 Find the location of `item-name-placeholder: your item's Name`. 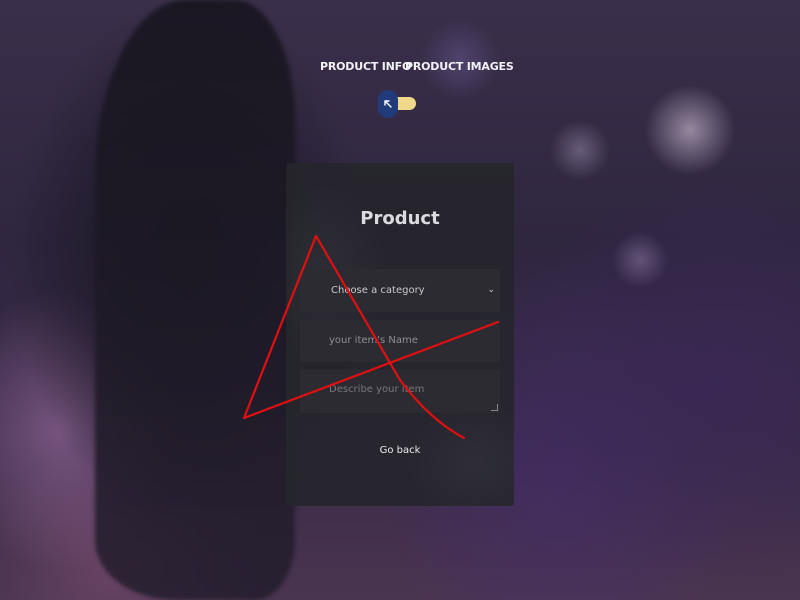

item-name-placeholder: your item's Name is located at coordinates (373, 340).